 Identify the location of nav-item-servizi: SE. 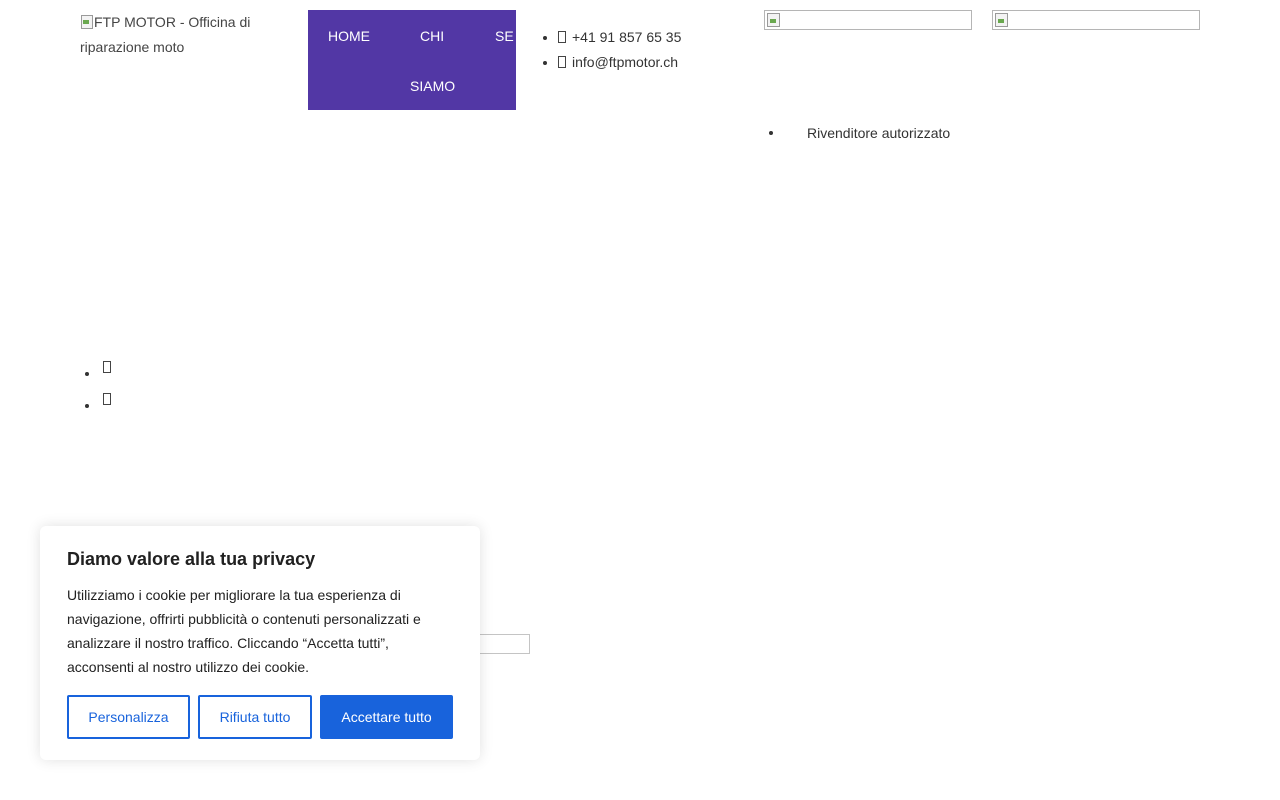
(504, 36).